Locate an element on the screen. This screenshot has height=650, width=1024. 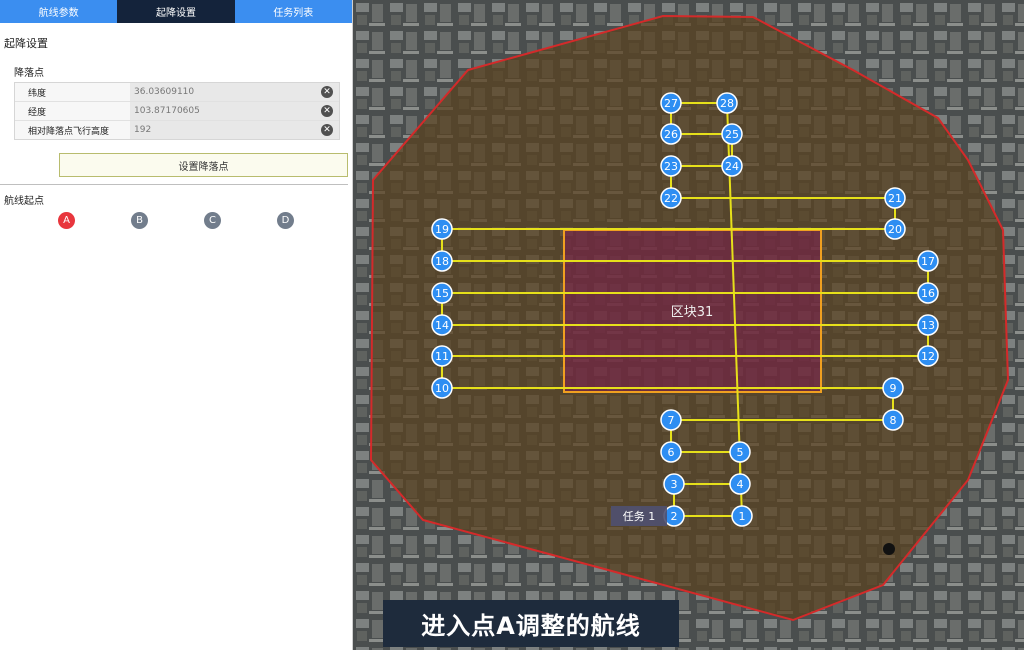
waypoint-label: 13 is located at coordinates (928, 325).